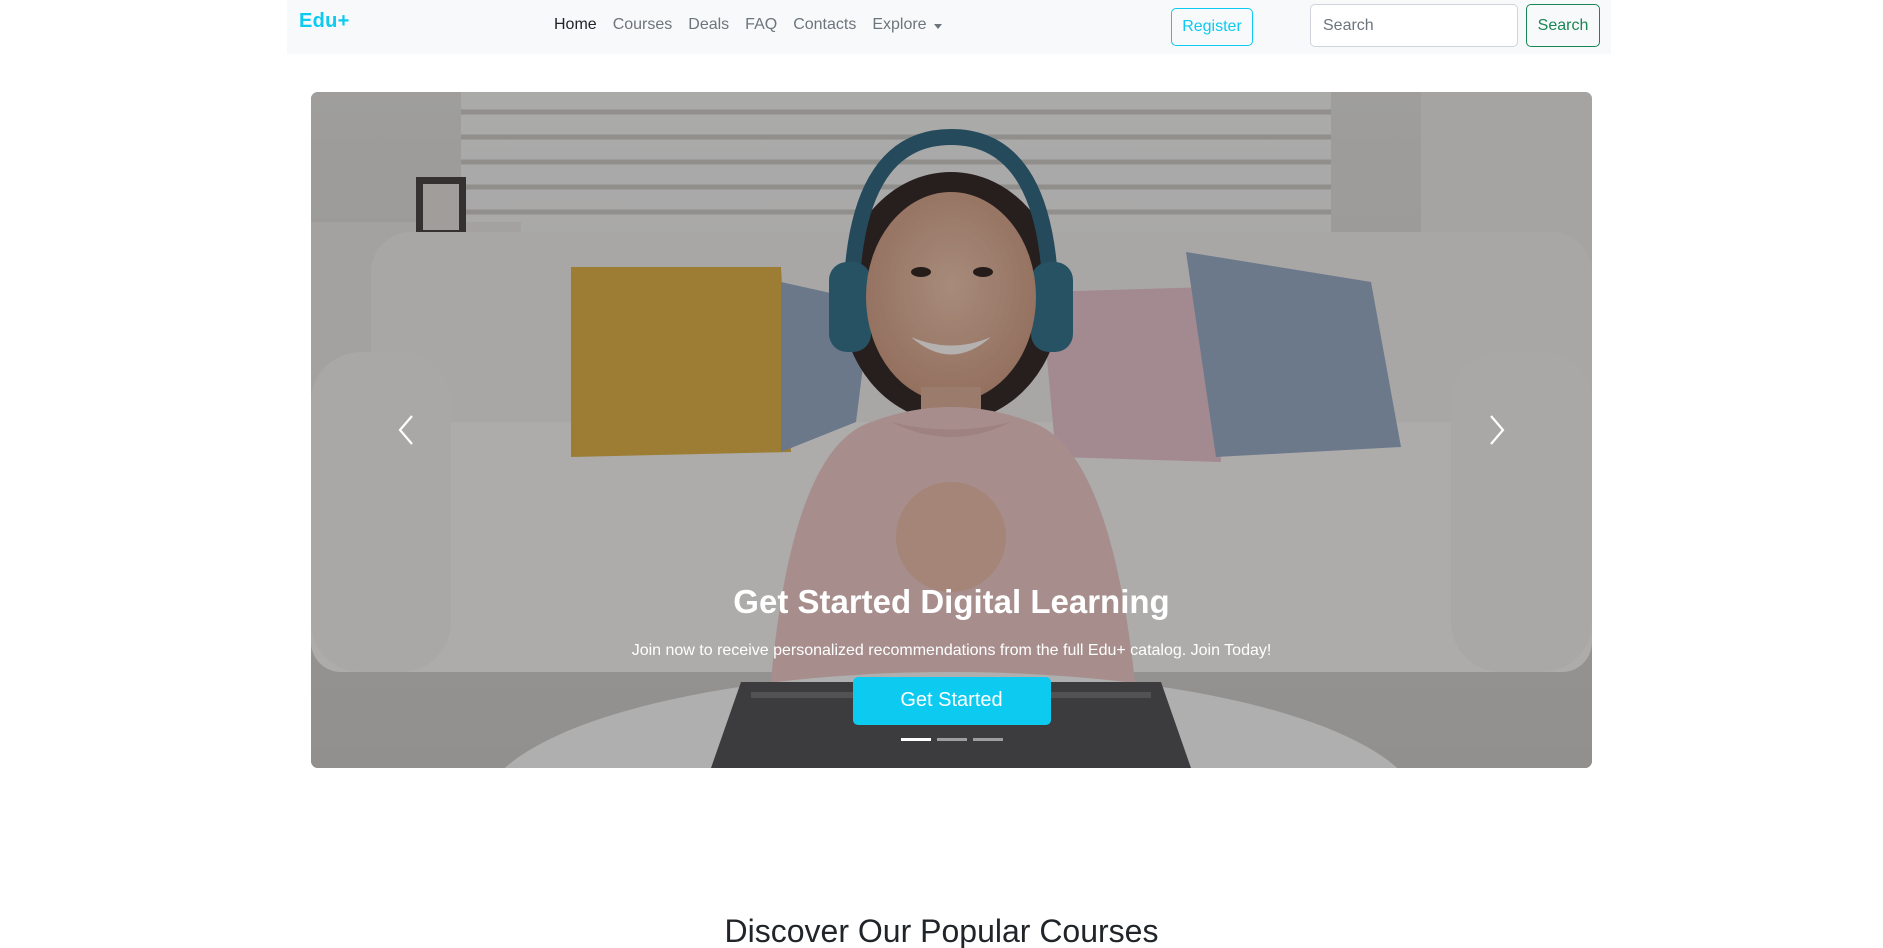 This screenshot has height=948, width=1883. I want to click on get-started-button: Get Started, so click(951, 700).